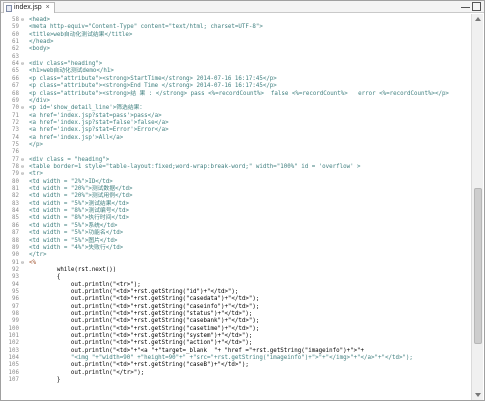 The image size is (485, 401). I want to click on tab-label: index.jsp, so click(28, 7).